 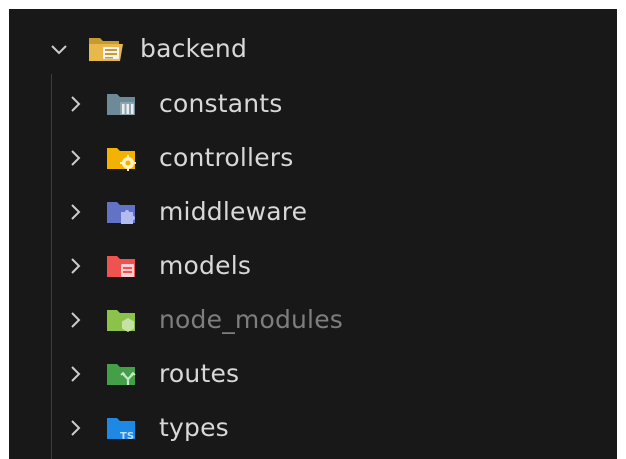 I want to click on tree-item-label: models, so click(x=205, y=265).